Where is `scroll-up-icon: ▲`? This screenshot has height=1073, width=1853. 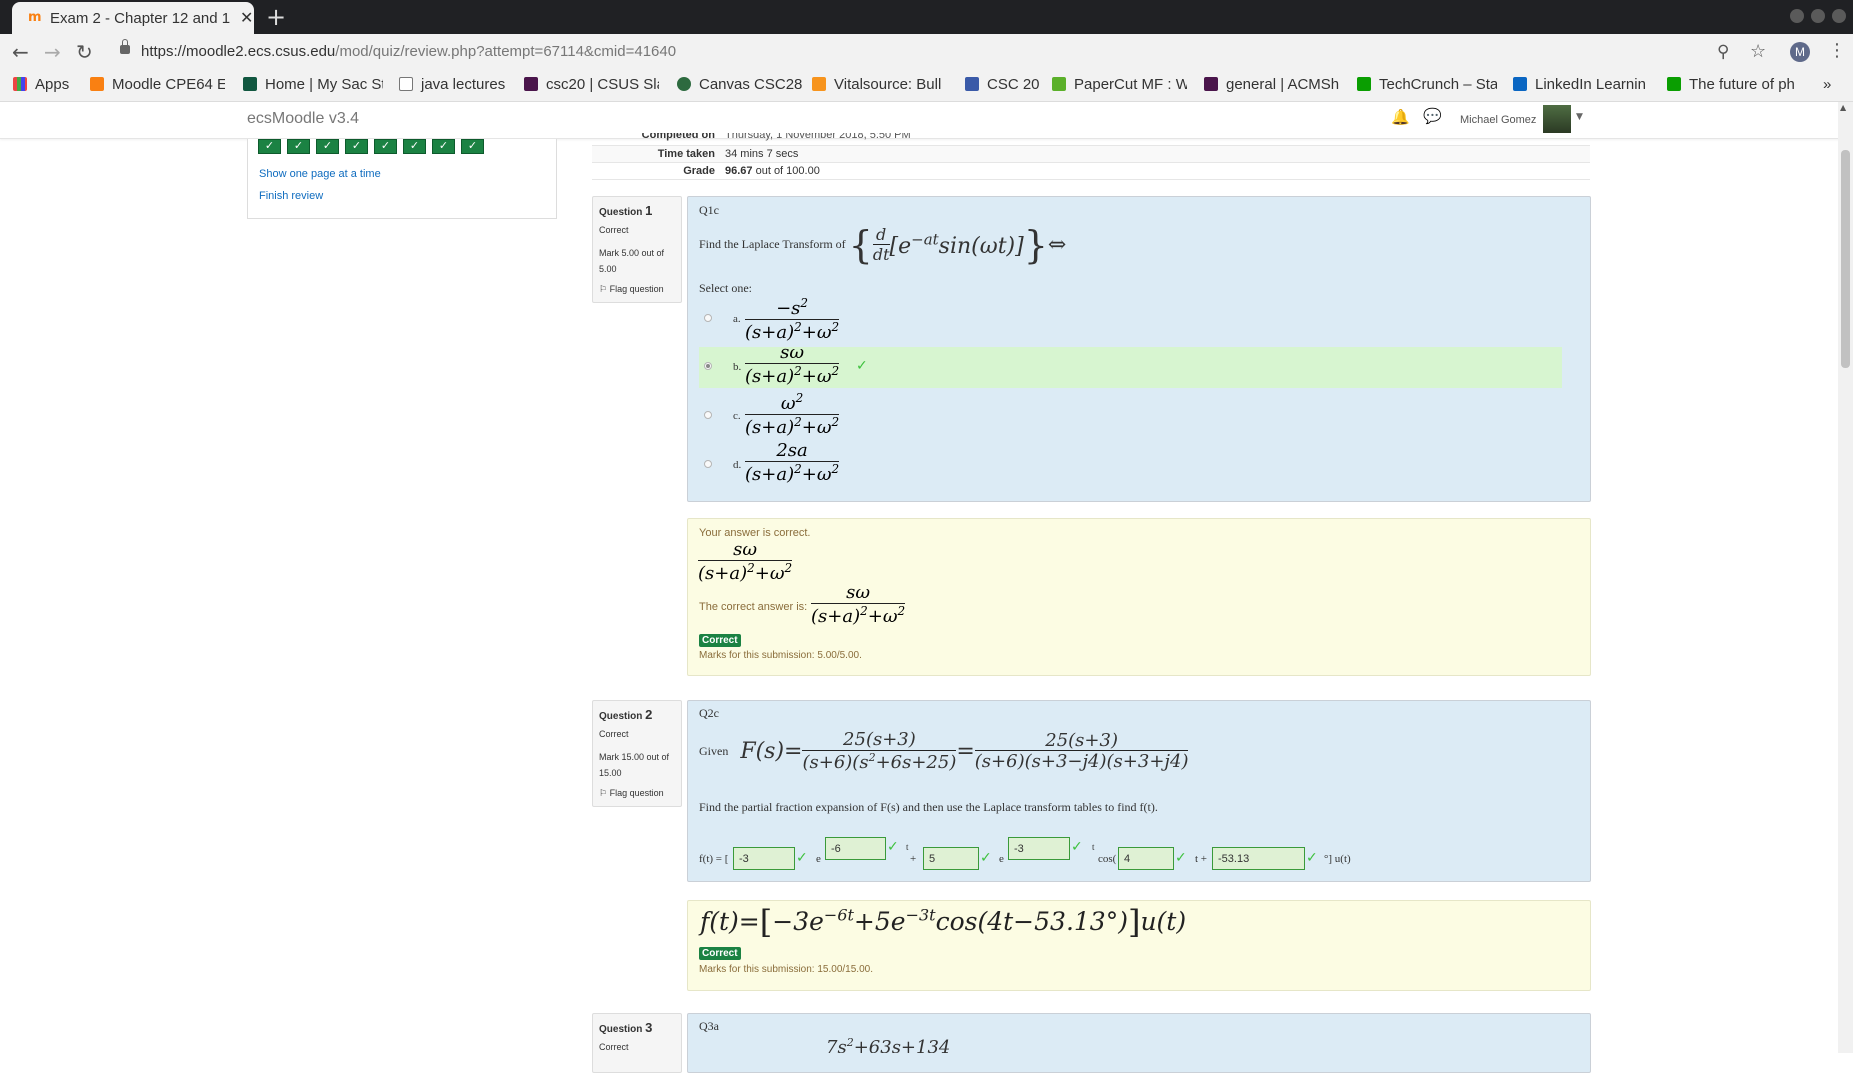
scroll-up-icon: ▲ is located at coordinates (1843, 107).